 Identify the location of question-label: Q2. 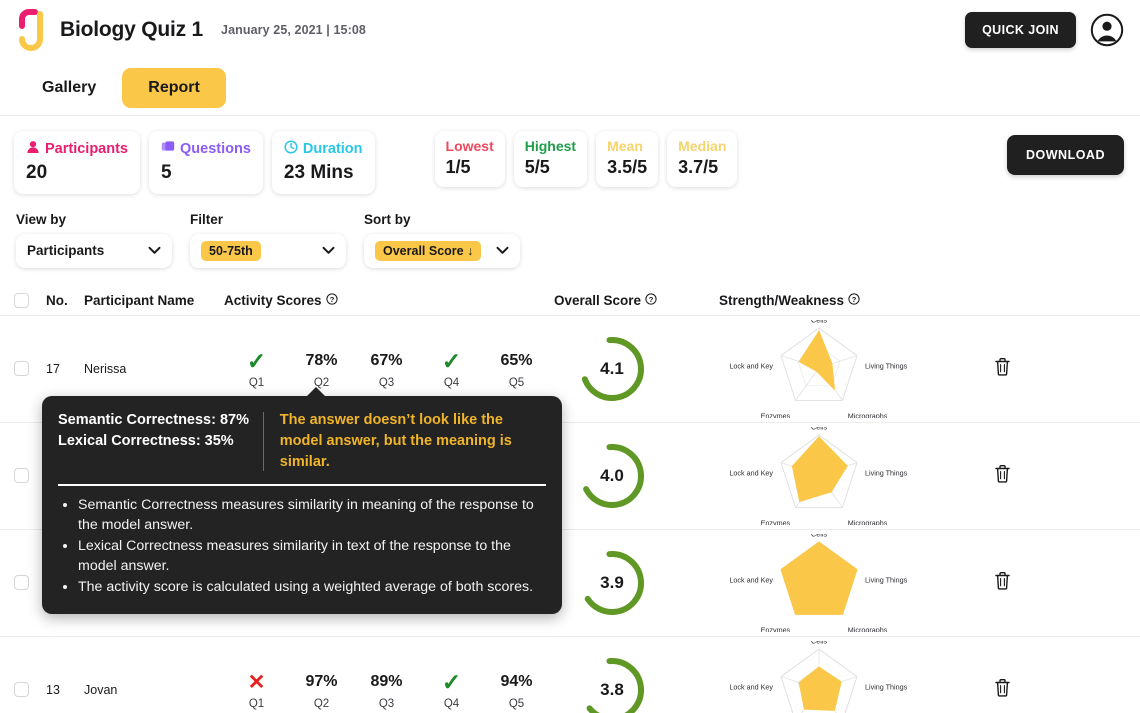
(321, 704).